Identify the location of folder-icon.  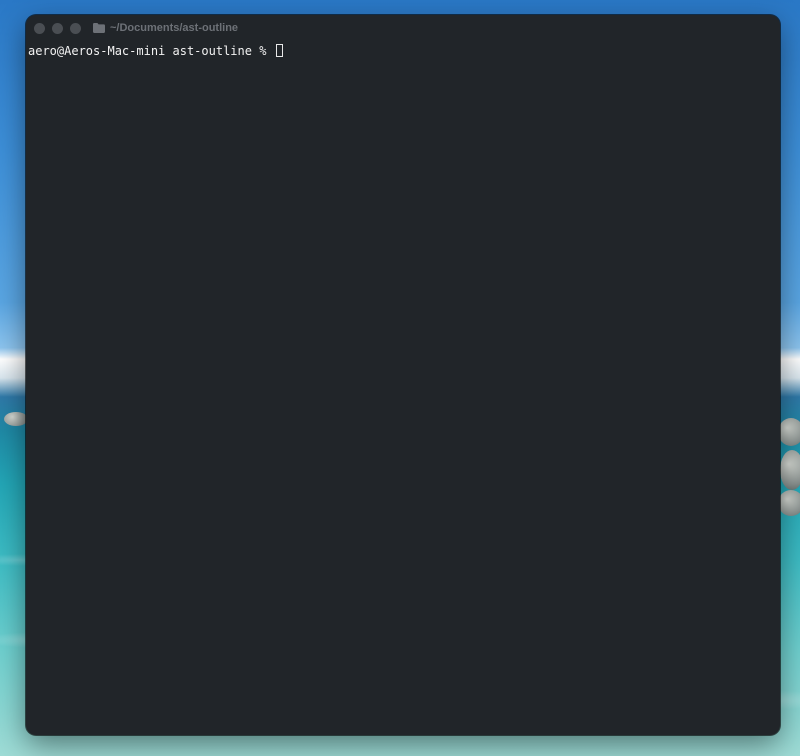
(99, 28).